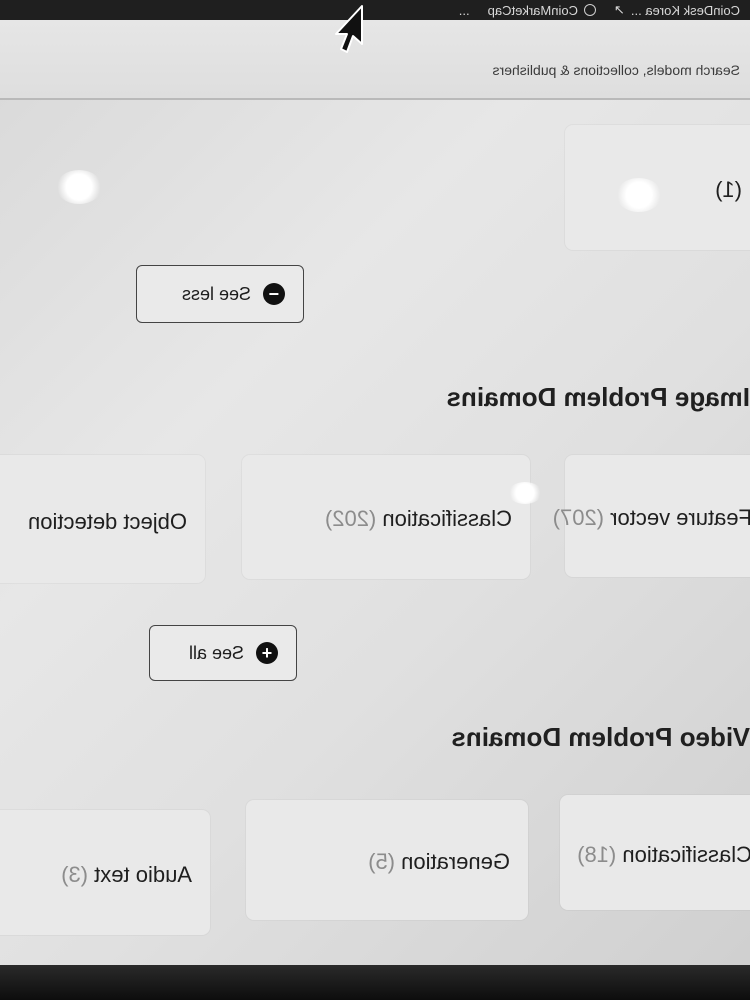 The width and height of the screenshot is (750, 1000). What do you see at coordinates (578, 518) in the screenshot?
I see `domain-count: (207)` at bounding box center [578, 518].